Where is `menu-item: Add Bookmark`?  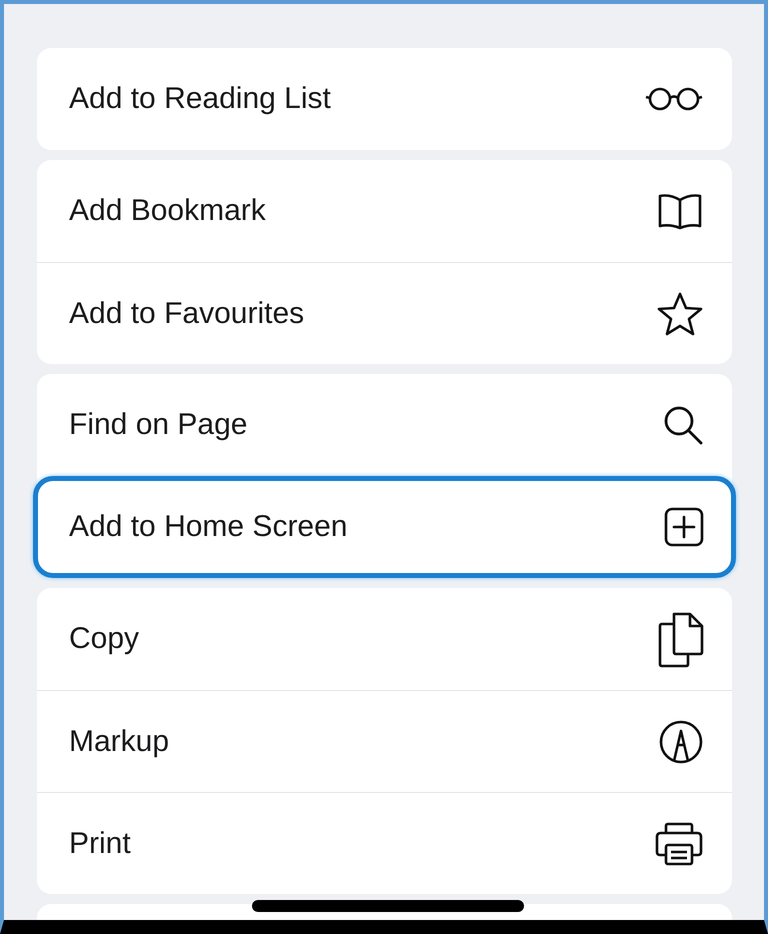 menu-item: Add Bookmark is located at coordinates (384, 211).